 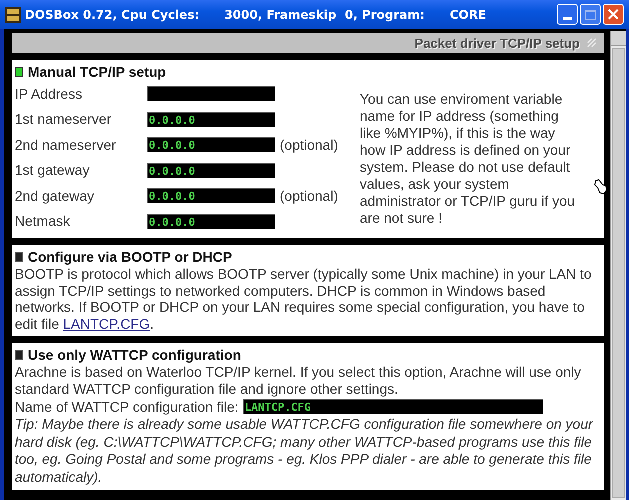 I want to click on close-icon, so click(x=613, y=14).